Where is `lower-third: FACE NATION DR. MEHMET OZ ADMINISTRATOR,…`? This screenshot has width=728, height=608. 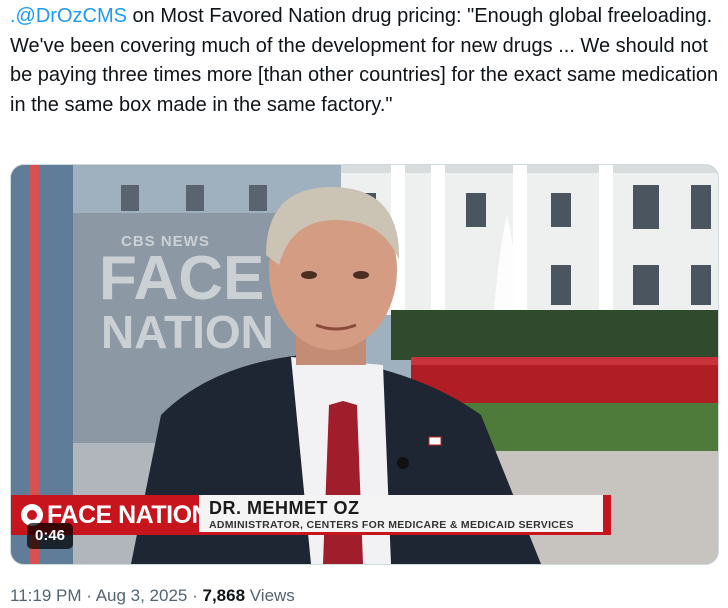
lower-third: FACE NATION DR. MEHMET OZ ADMINISTRATOR,… is located at coordinates (311, 515).